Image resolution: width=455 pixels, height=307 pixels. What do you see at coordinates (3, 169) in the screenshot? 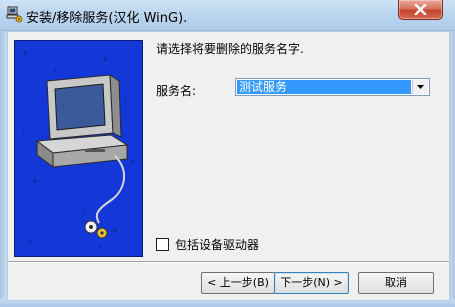
I see `window-border-left` at bounding box center [3, 169].